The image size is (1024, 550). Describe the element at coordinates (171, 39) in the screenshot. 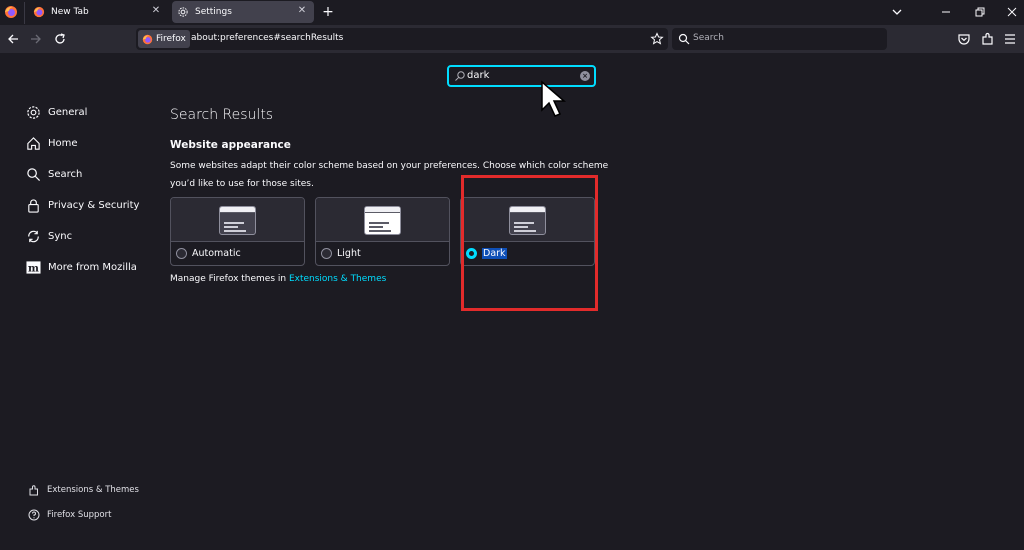

I see `identity-label: Firefox` at that location.